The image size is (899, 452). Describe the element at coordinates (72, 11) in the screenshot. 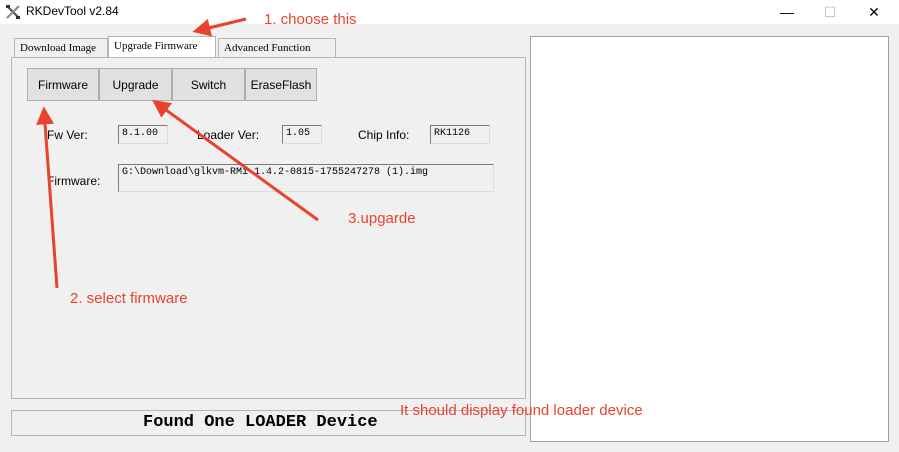

I see `window-title: RKDevTool v2.84` at that location.